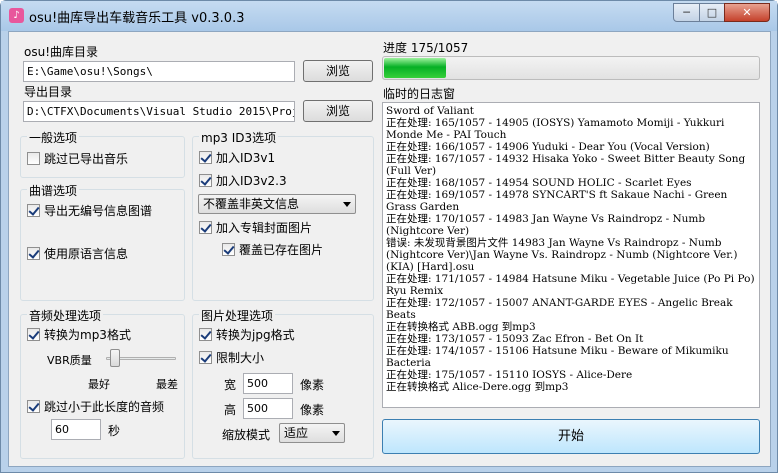  I want to click on to-mp3-checkbox: 转换为mp3格式, so click(79, 335).